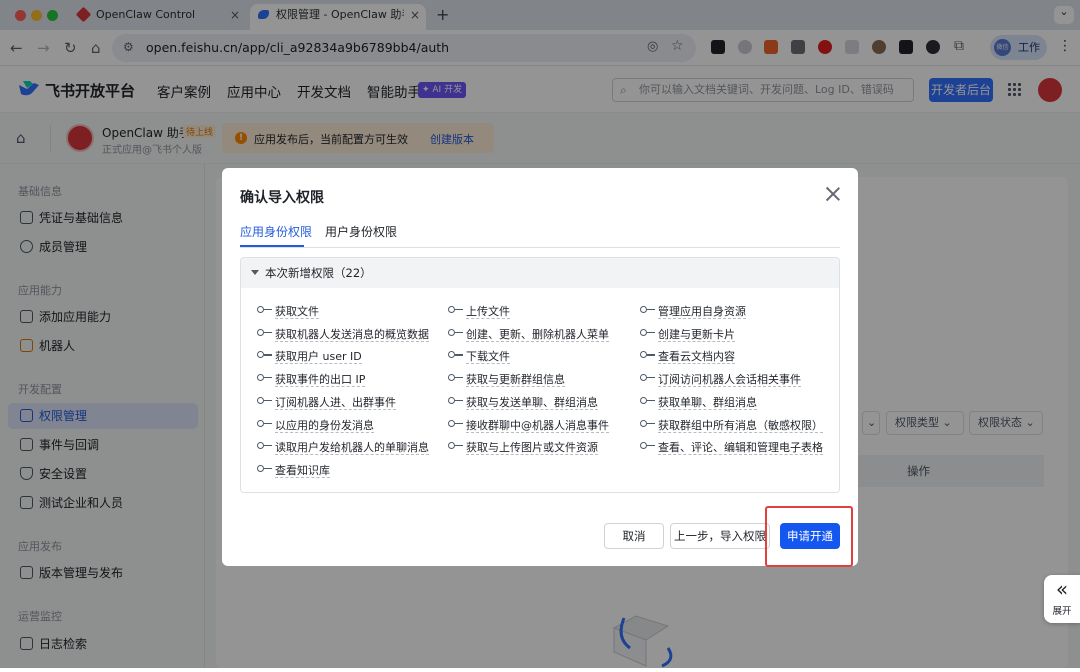  I want to click on permission-name: 接收群聊中@机器人消息事件, so click(537, 425).